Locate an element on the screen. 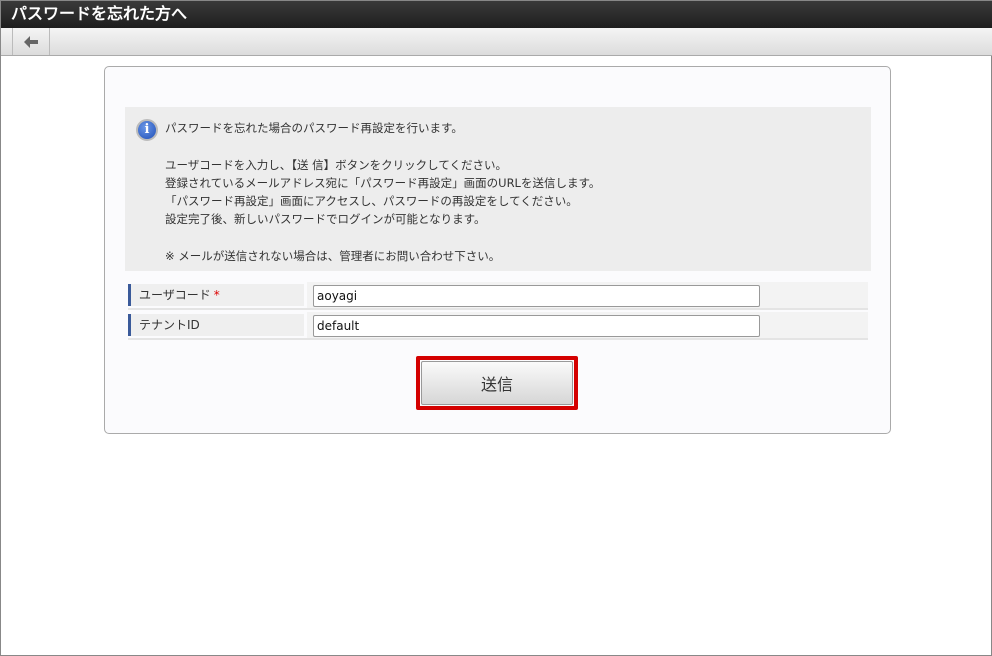 This screenshot has width=992, height=656. window-title: パスワードを忘れた方へ is located at coordinates (496, 14).